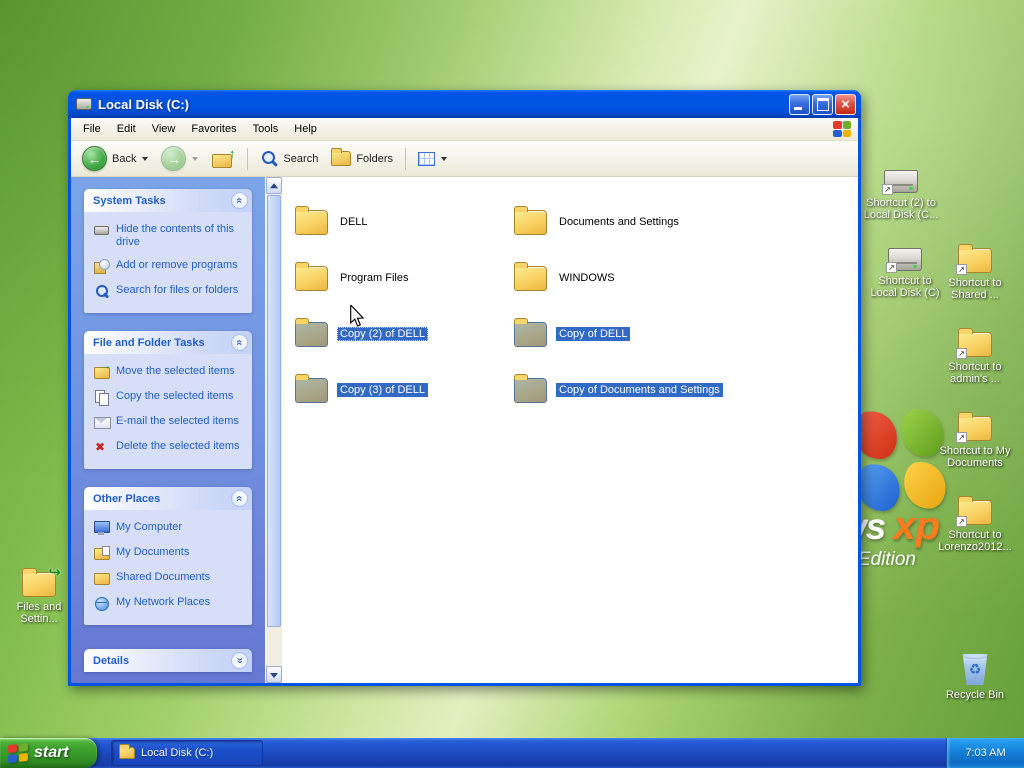 Image resolution: width=1024 pixels, height=768 pixels. Describe the element at coordinates (18, 753) in the screenshot. I see `start-windows-flag-icon` at that location.